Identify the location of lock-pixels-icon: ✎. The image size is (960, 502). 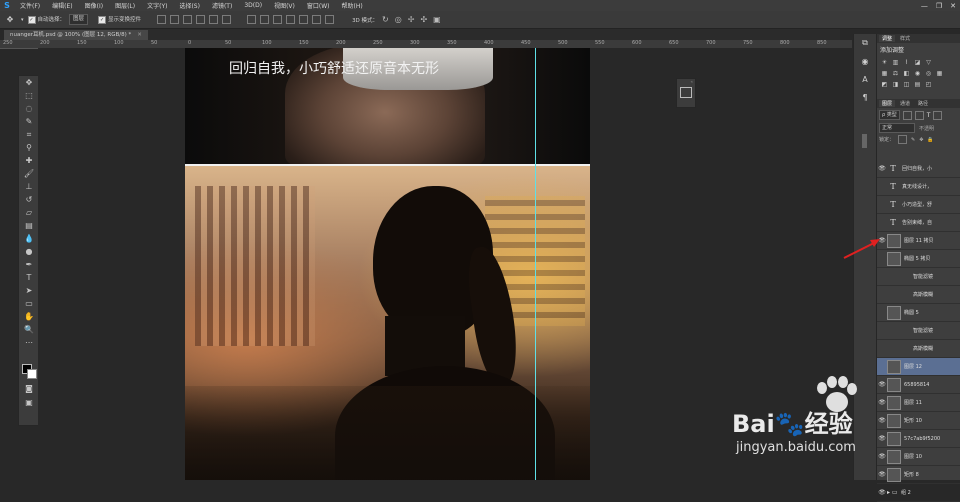
(913, 140).